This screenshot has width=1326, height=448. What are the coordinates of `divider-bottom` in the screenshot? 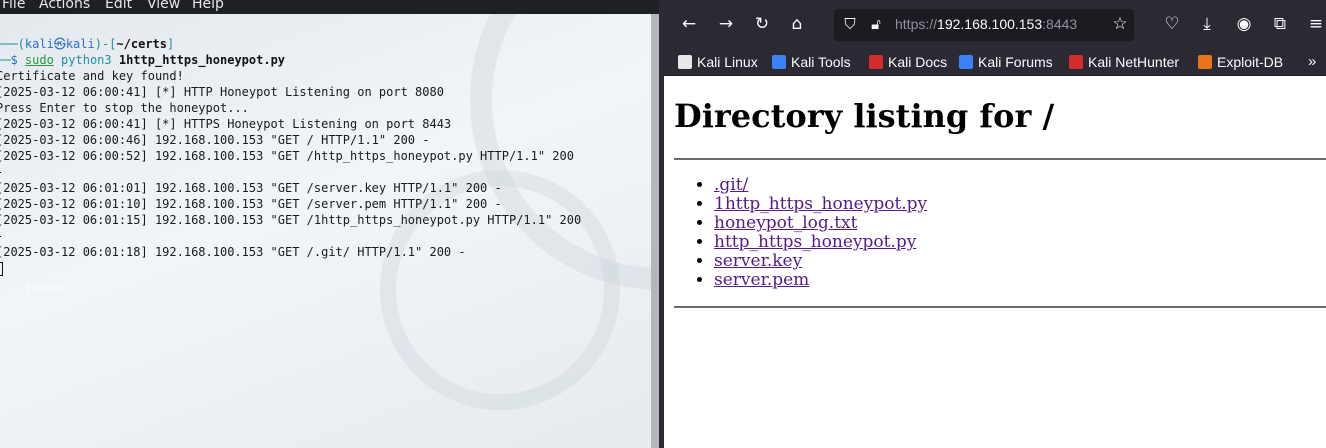 It's located at (1000, 307).